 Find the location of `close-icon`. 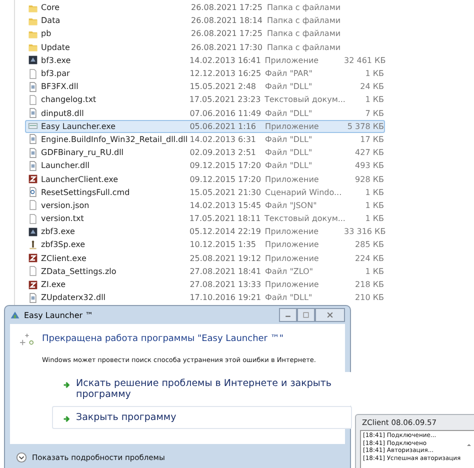

close-icon is located at coordinates (330, 315).